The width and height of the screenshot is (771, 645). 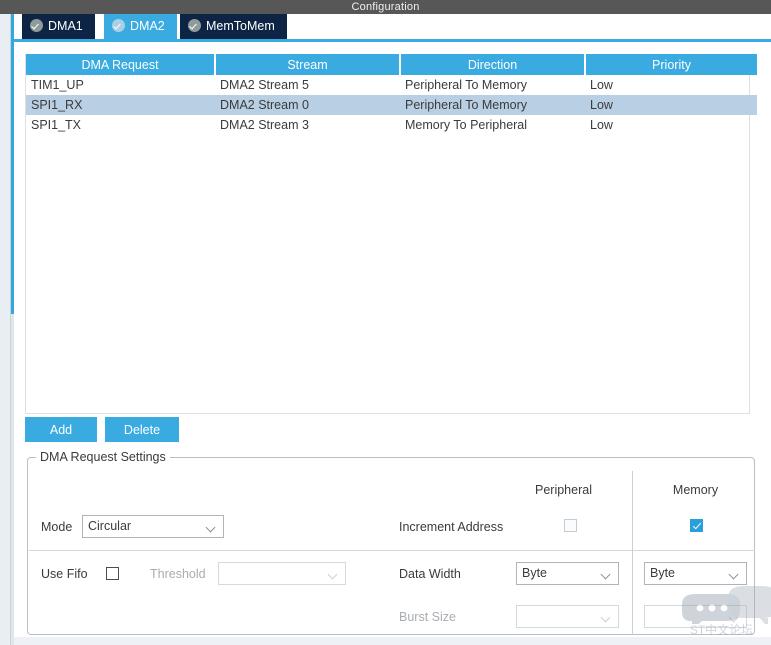 What do you see at coordinates (430, 574) in the screenshot?
I see `data-width-label: Data Width` at bounding box center [430, 574].